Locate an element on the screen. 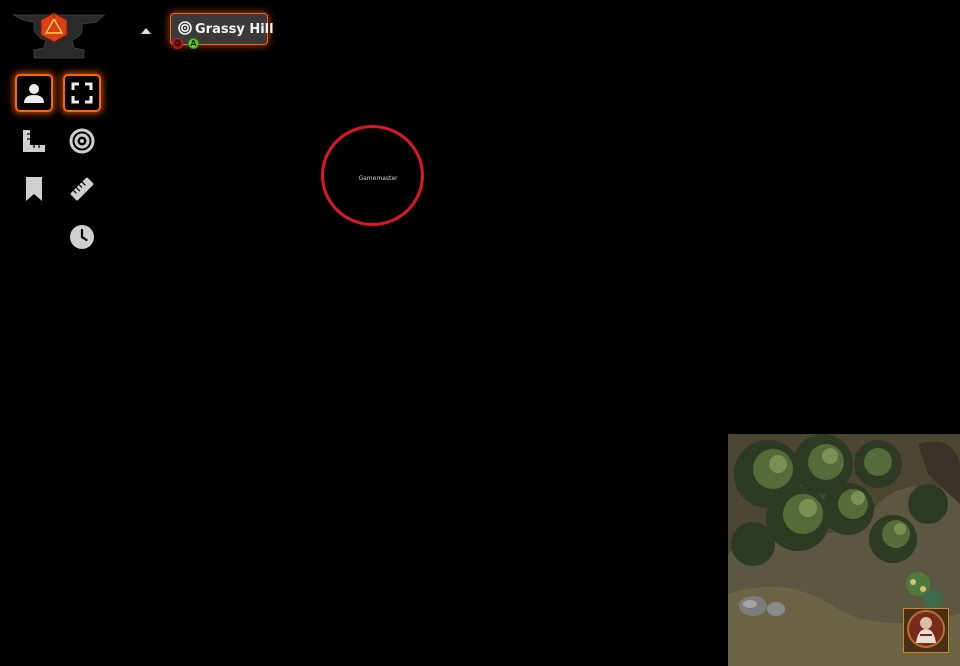  app-logo-icon is located at coordinates (60, 36).